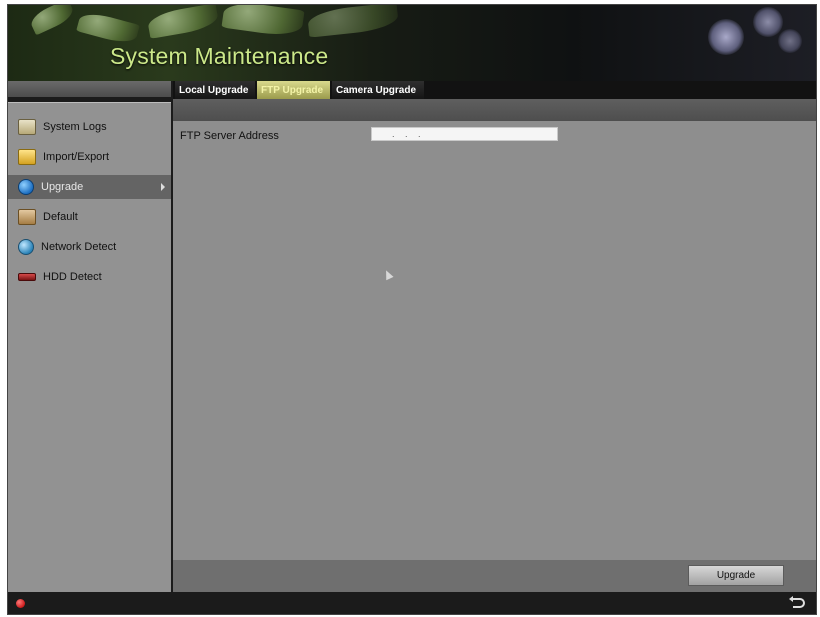 Image resolution: width=820 pixels, height=617 pixels. I want to click on sidebar-item-default: Default, so click(89, 217).